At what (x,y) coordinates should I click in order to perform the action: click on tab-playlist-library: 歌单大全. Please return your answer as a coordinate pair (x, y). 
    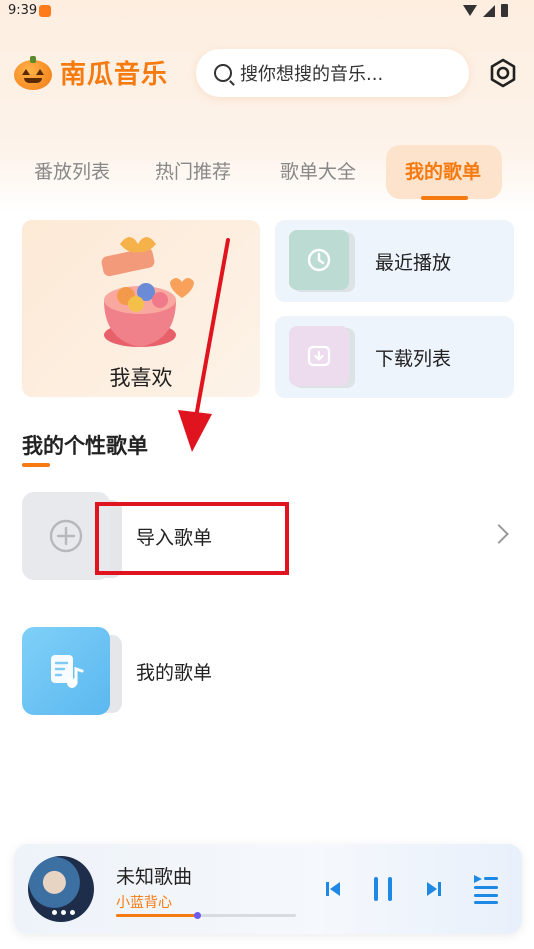
    Looking at the image, I should click on (318, 170).